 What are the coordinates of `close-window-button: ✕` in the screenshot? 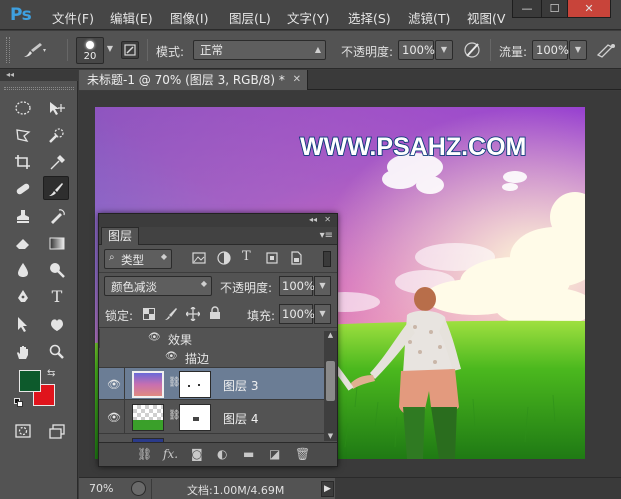 It's located at (589, 9).